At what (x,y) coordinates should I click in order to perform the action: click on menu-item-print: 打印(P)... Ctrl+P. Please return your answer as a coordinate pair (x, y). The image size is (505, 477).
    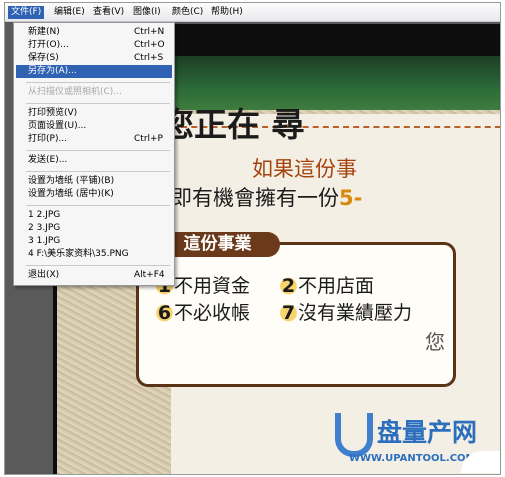
    Looking at the image, I should click on (94, 139).